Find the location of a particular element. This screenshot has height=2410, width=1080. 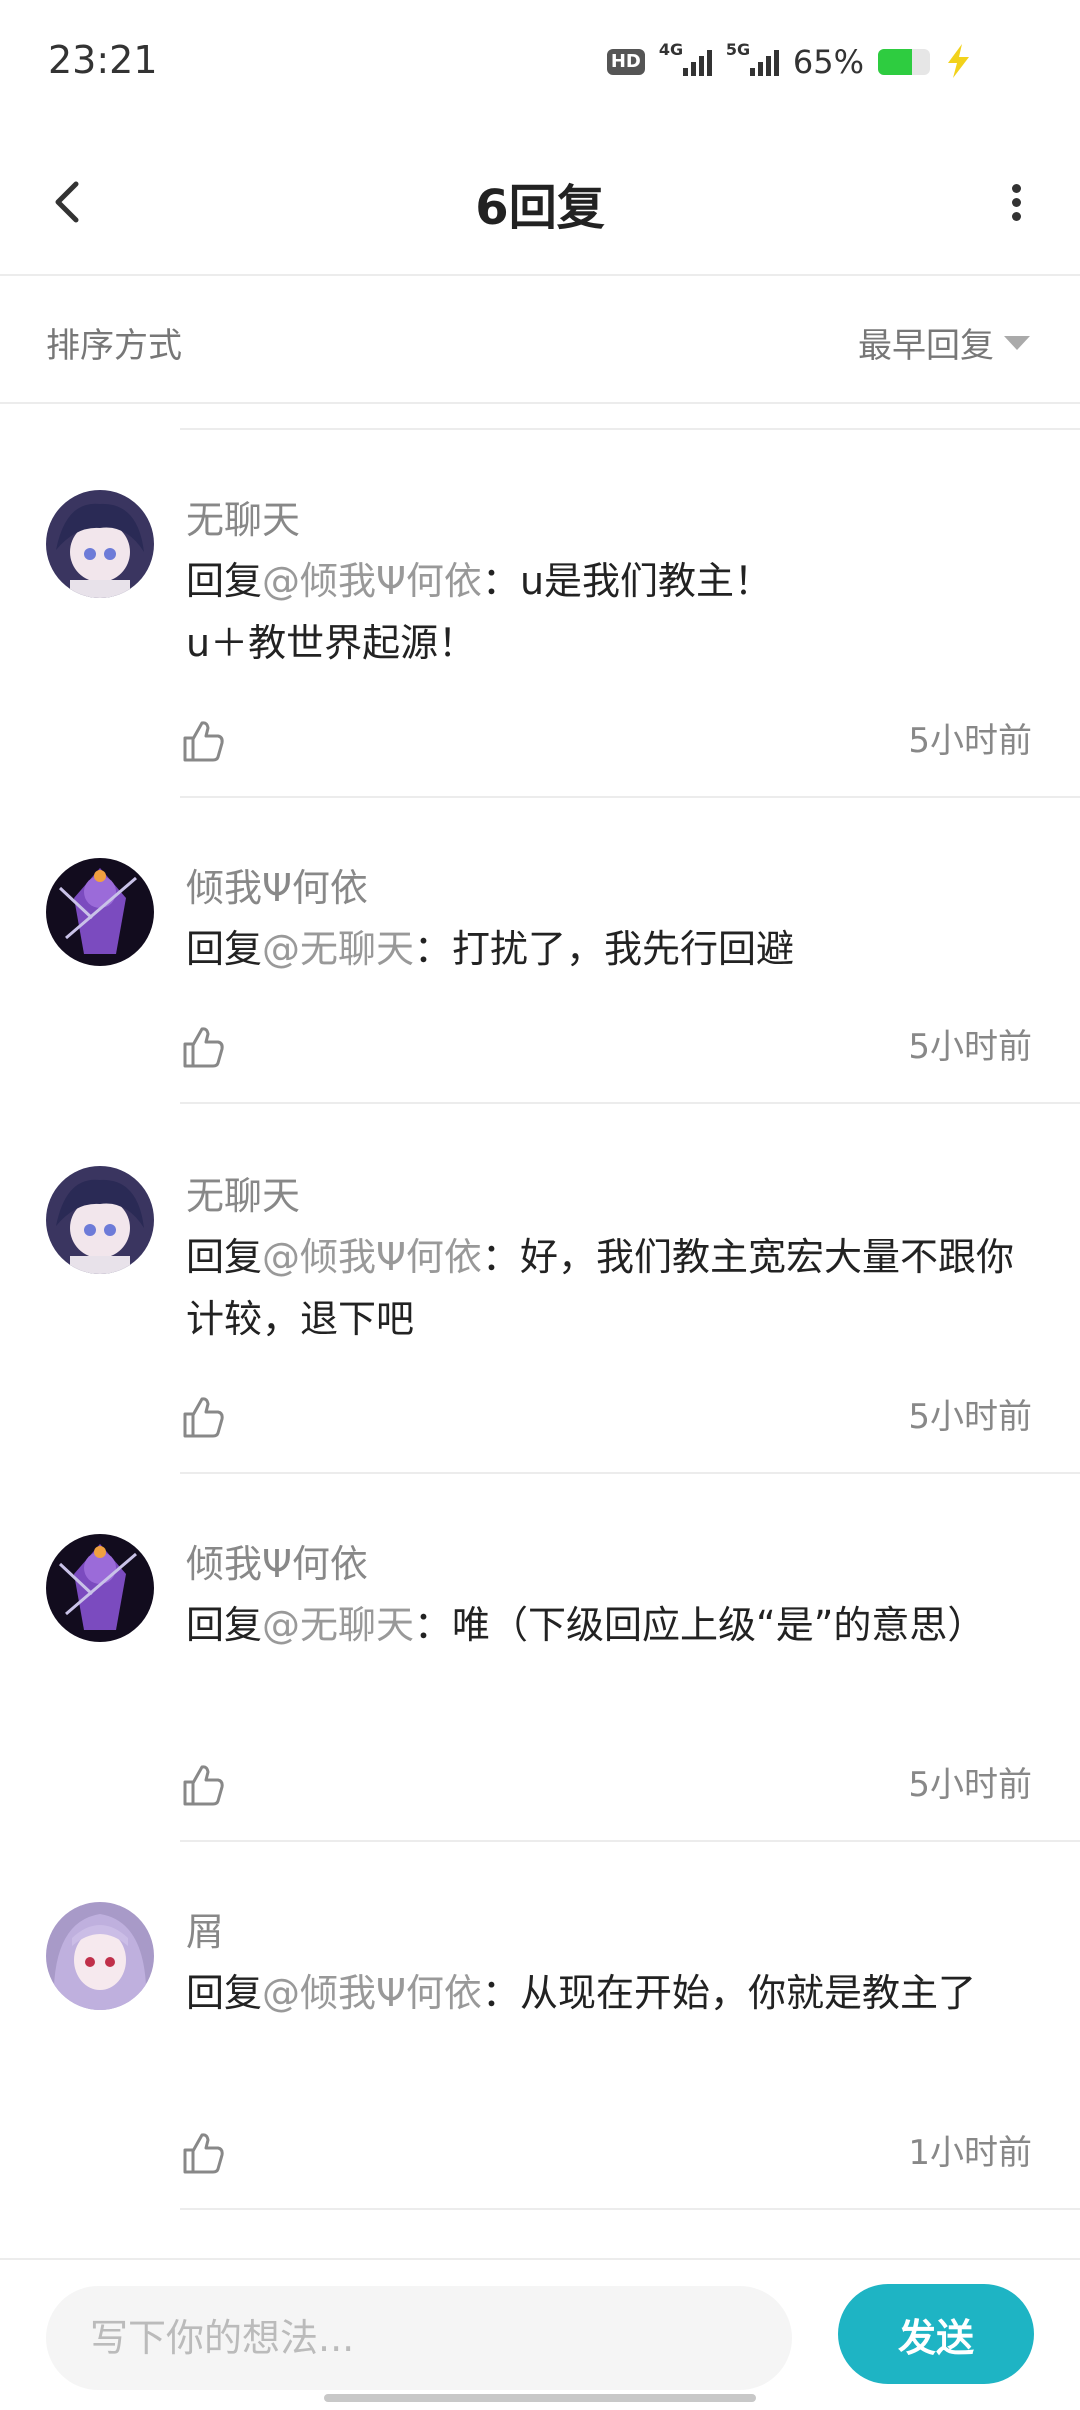

comment-text: 回复@倾我Ψ何依：u是我们教主！ u＋教世界起源！ is located at coordinates (616, 612).